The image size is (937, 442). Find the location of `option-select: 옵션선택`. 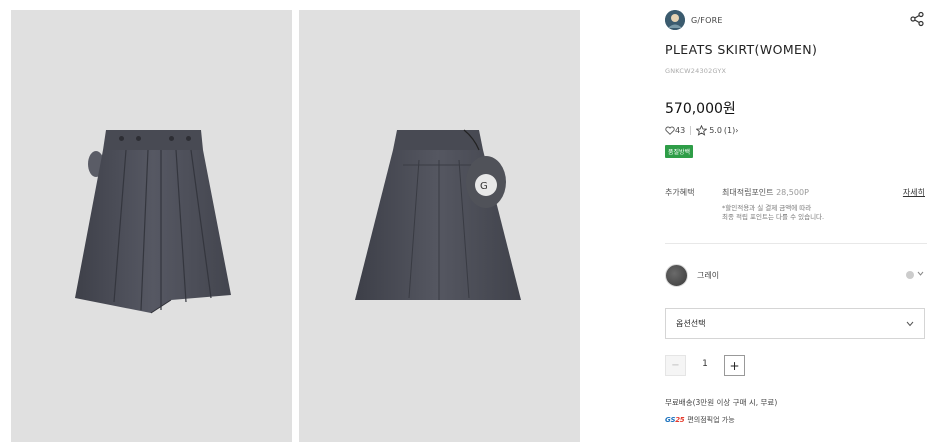

option-select: 옵션선택 is located at coordinates (795, 323).